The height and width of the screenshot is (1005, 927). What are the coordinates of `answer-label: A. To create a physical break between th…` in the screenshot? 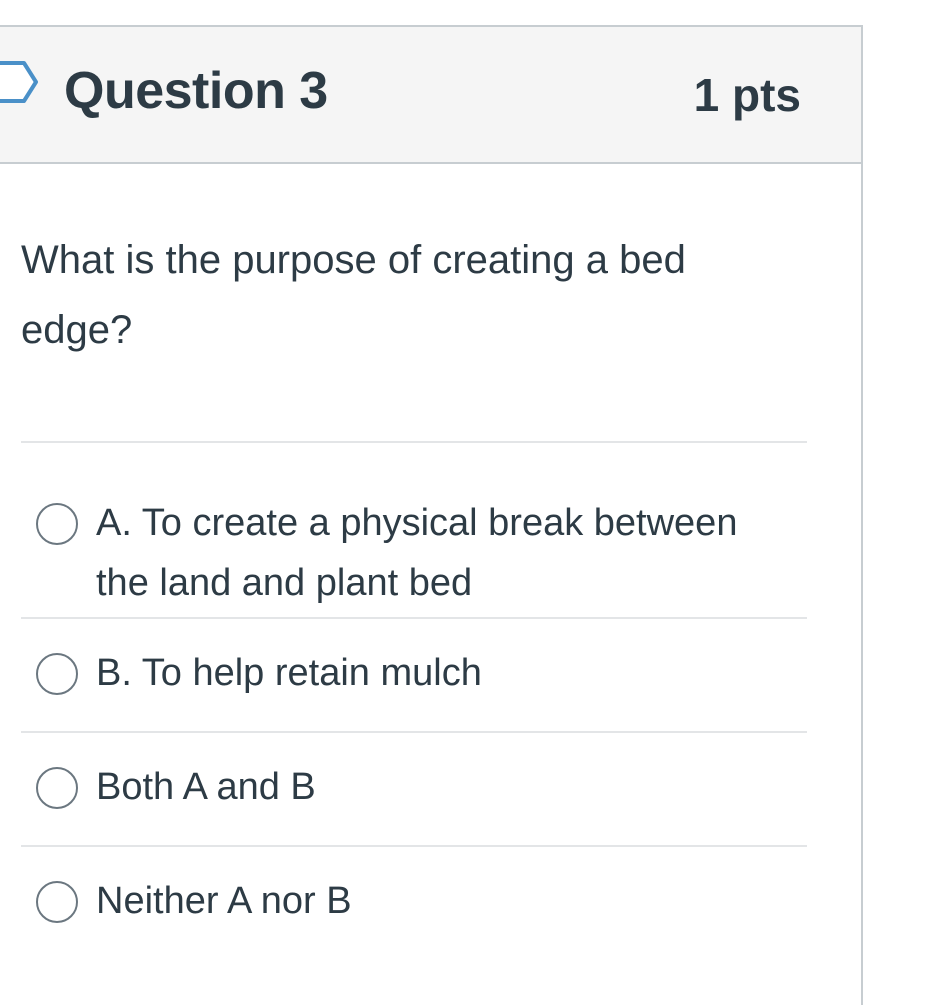 It's located at (446, 553).